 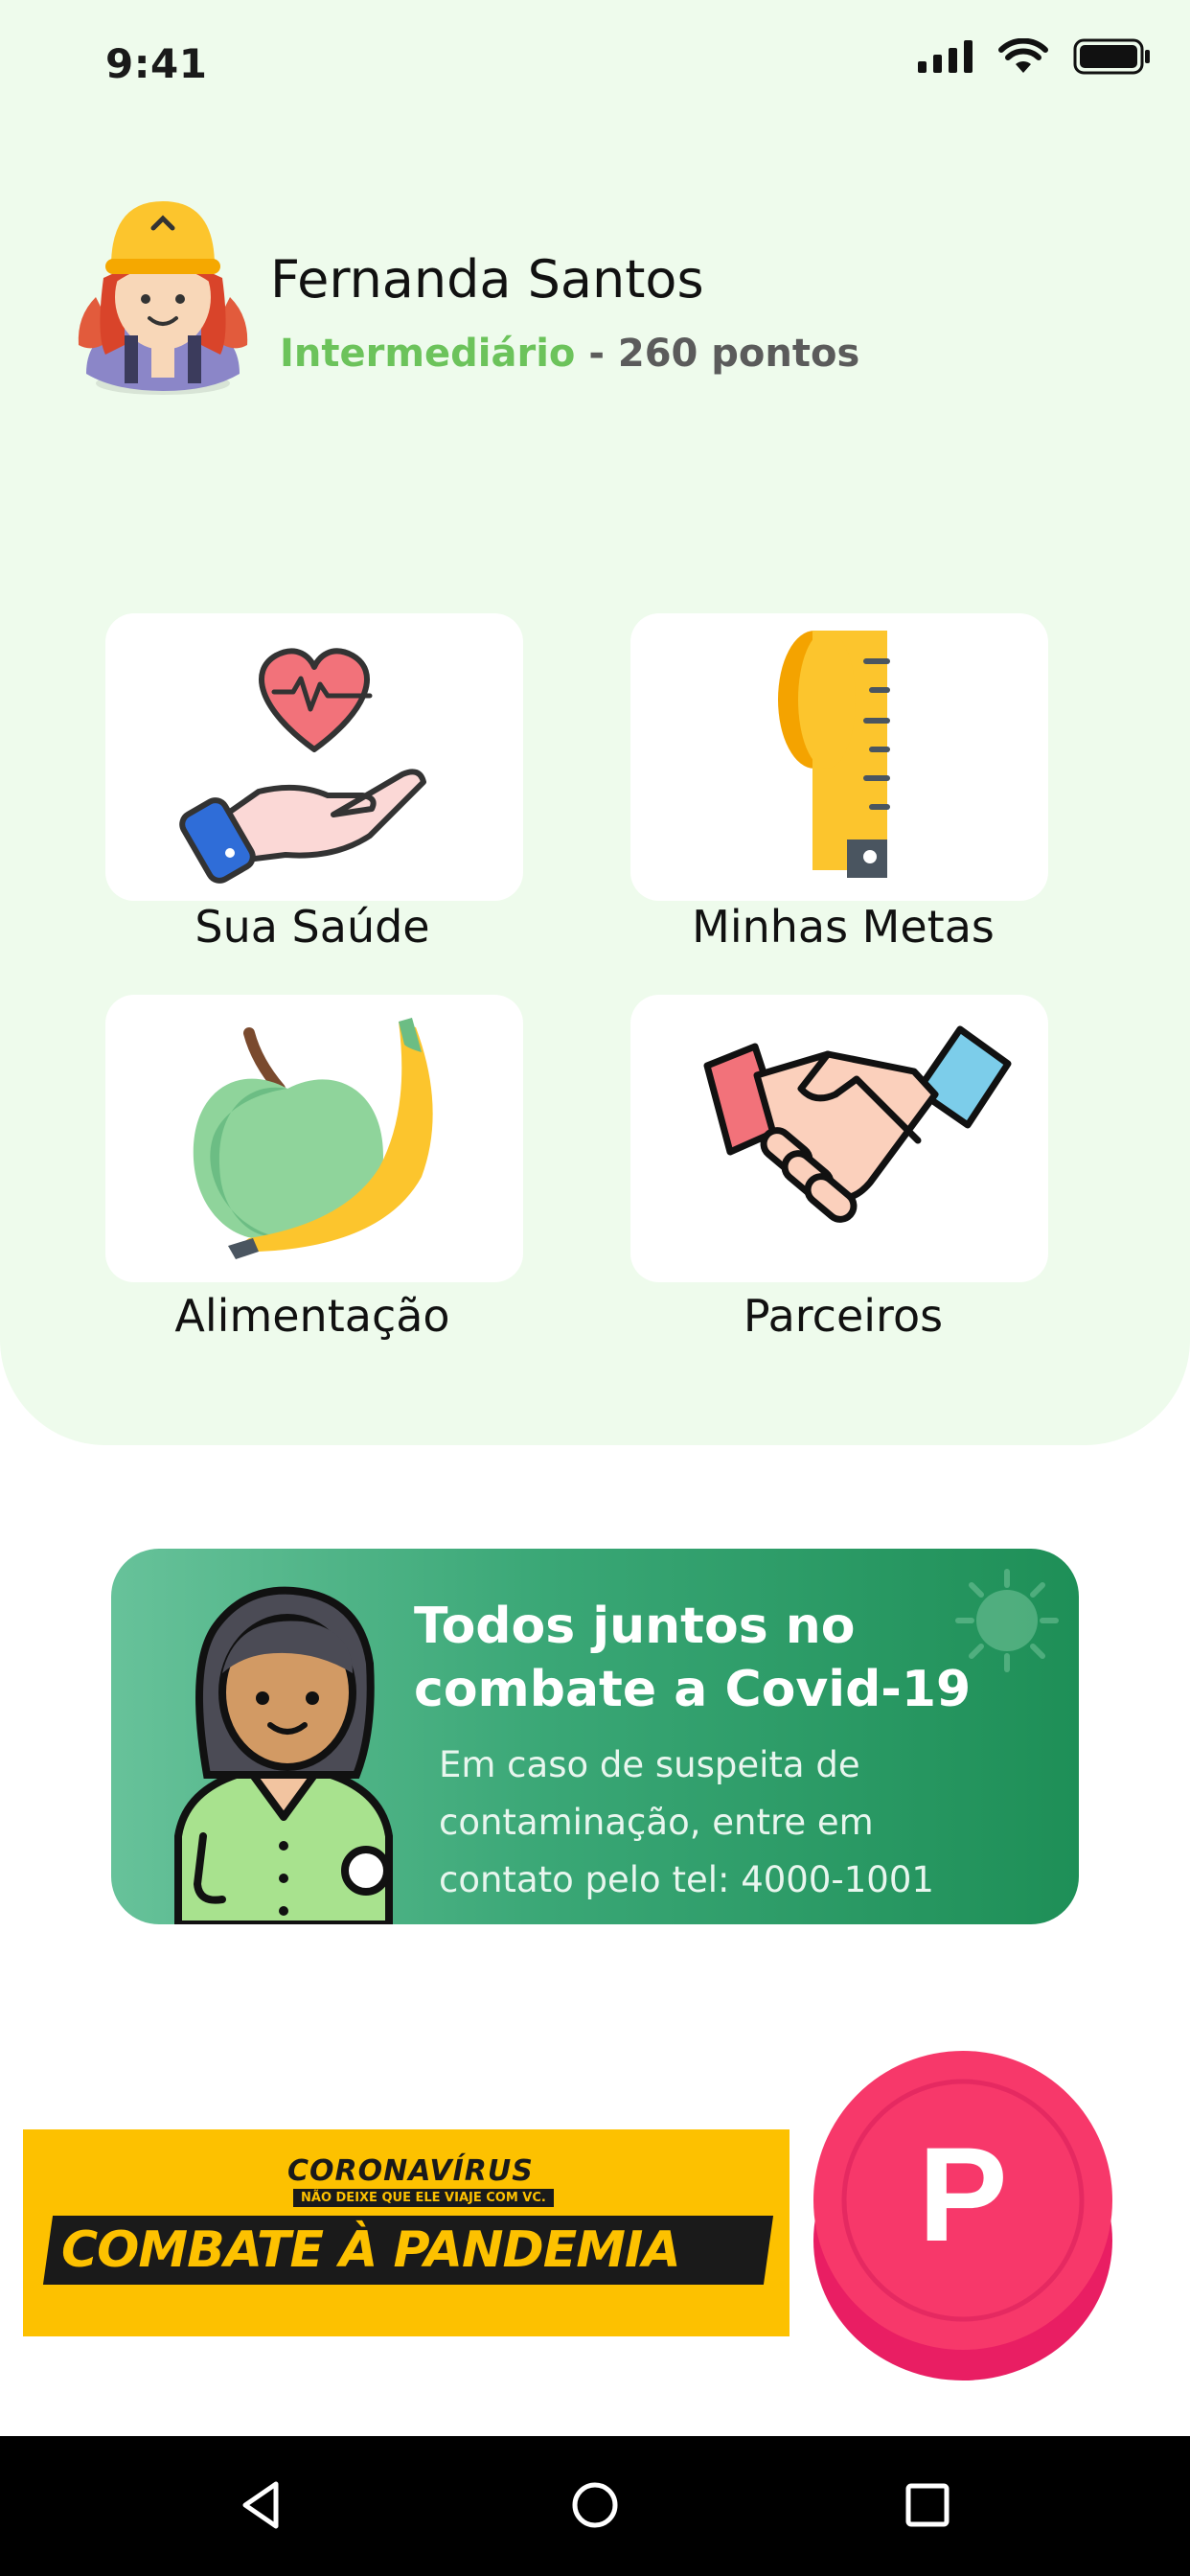 What do you see at coordinates (312, 927) in the screenshot?
I see `menu-label-health: Sua Saúde` at bounding box center [312, 927].